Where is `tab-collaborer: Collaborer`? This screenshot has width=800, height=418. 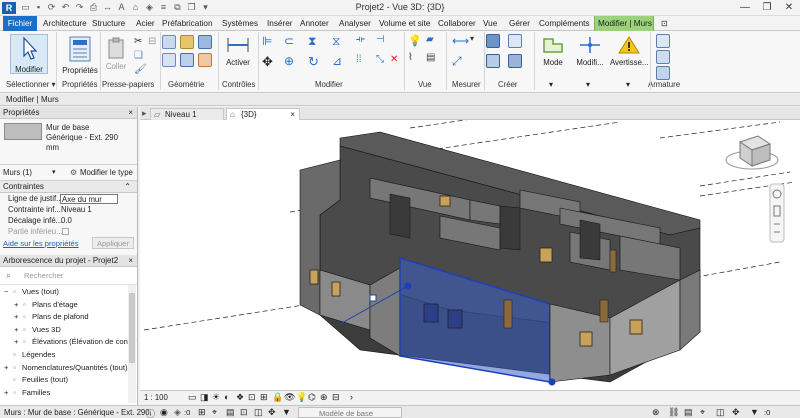
tab-collaborer: Collaborer is located at coordinates (457, 23).